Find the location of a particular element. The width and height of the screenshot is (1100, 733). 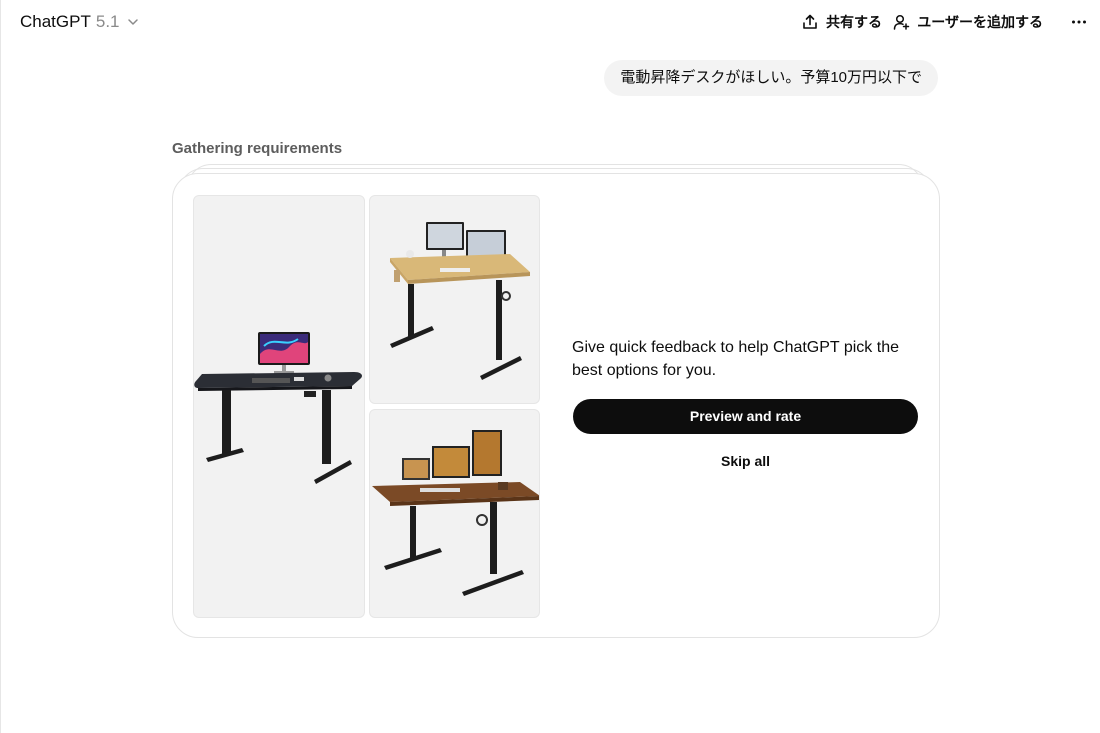

share-icon is located at coordinates (810, 21).